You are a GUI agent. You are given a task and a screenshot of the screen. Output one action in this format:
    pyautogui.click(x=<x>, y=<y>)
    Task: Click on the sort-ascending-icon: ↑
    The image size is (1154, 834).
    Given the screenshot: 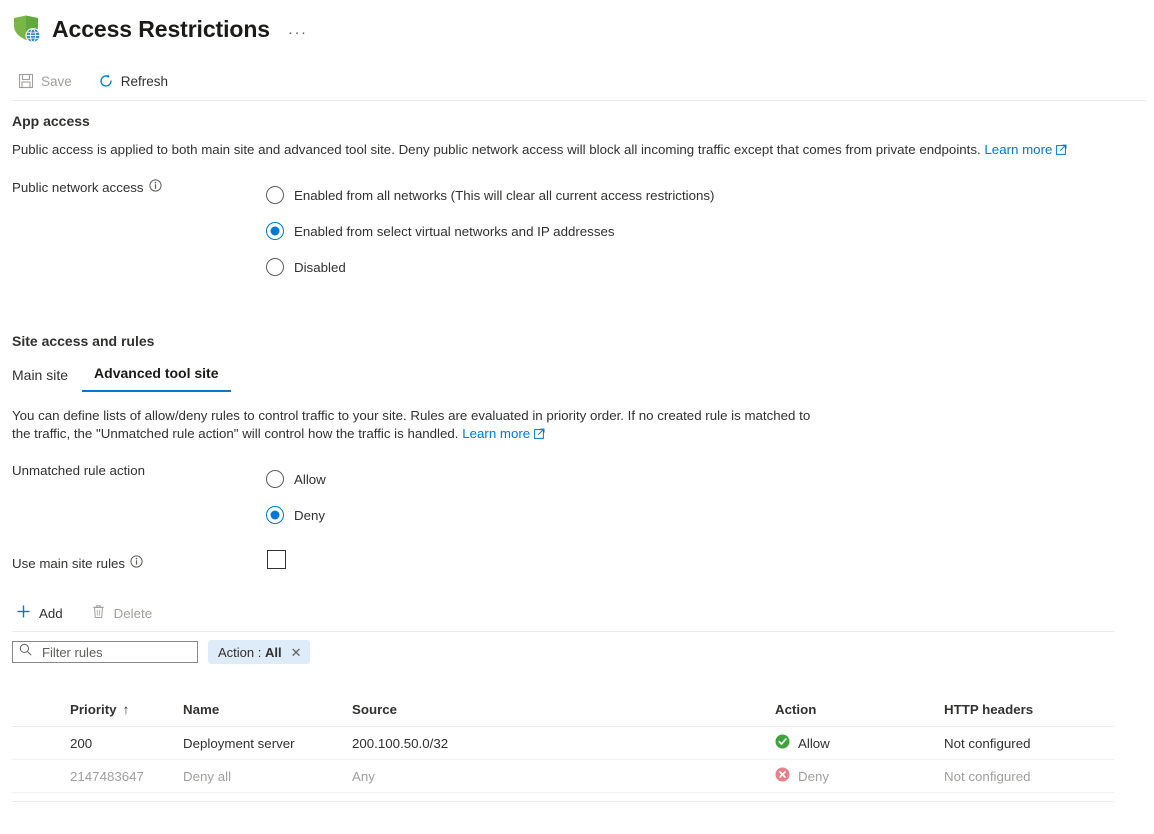 What is the action you would take?
    pyautogui.click(x=126, y=709)
    